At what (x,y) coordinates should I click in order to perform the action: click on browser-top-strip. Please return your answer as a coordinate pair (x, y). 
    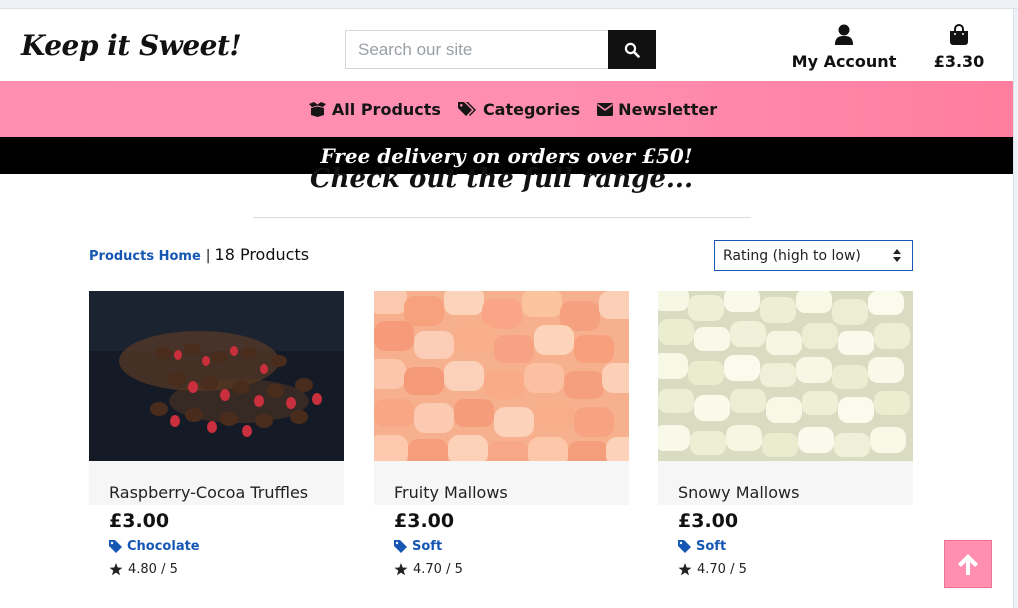
    Looking at the image, I should click on (509, 4).